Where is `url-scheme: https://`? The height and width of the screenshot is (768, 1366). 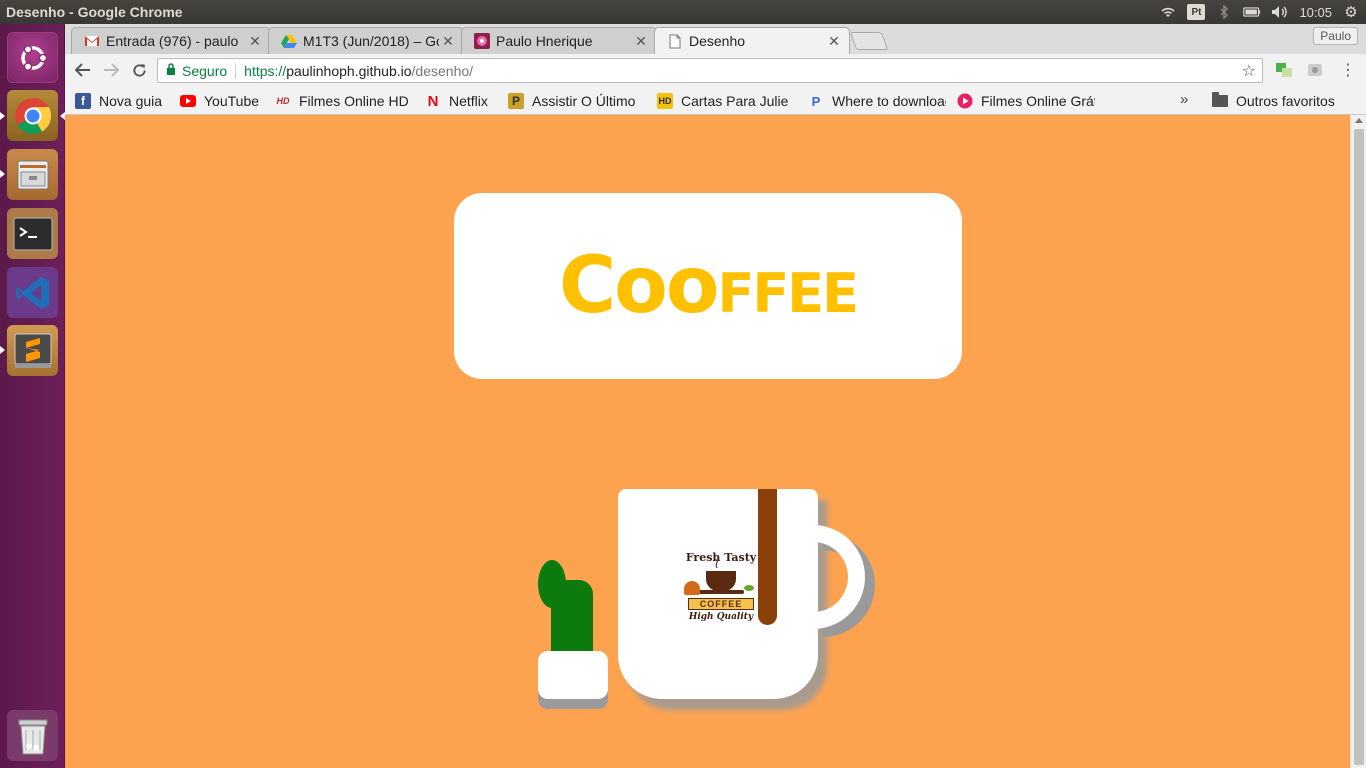 url-scheme: https:// is located at coordinates (265, 70).